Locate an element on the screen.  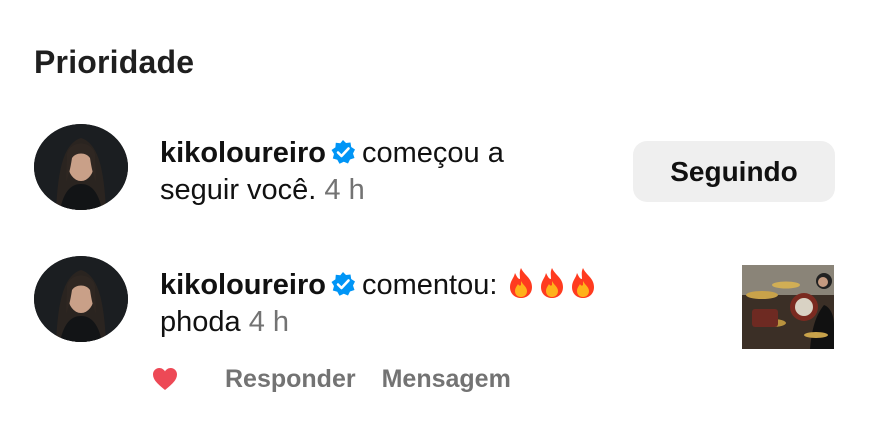
comment-actions: Responder Mensagem is located at coordinates (344, 379).